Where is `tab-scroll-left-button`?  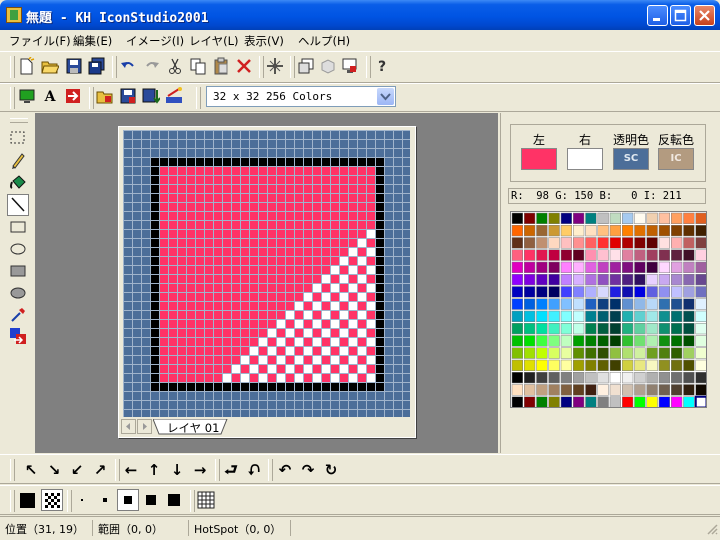 tab-scroll-left-button is located at coordinates (128, 426).